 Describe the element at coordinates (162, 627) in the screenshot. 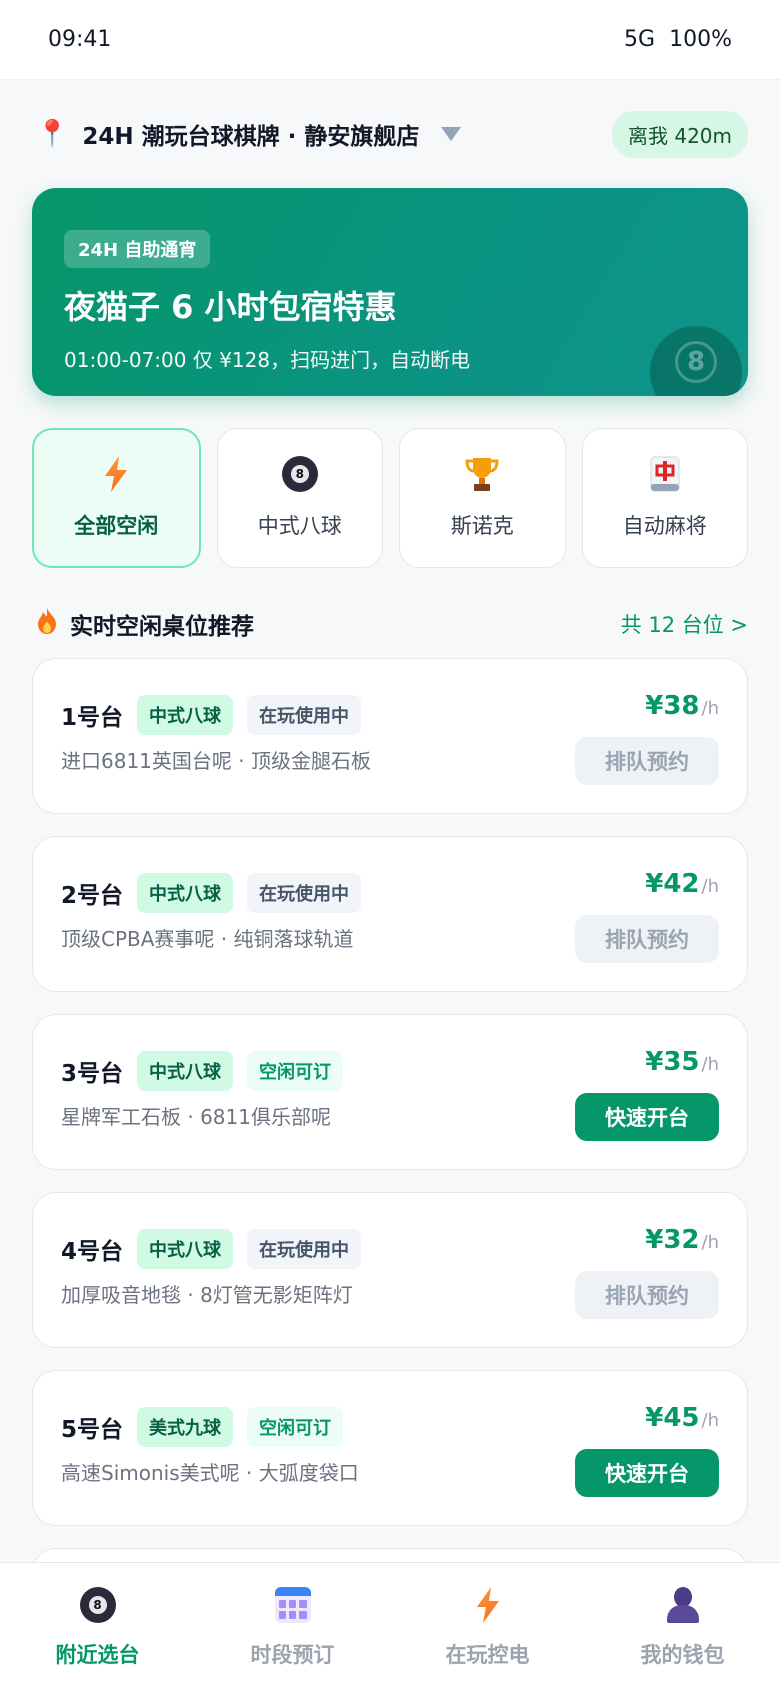

I see `section-title-text: 实时空闲桌位推荐` at that location.